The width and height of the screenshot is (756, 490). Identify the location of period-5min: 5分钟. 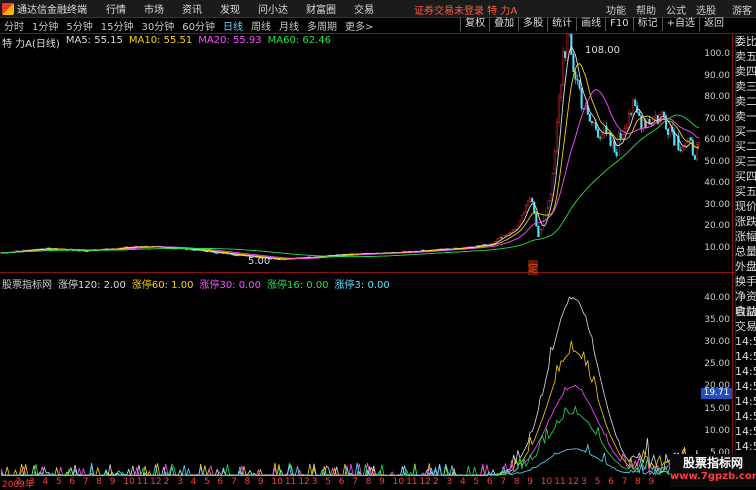
(79, 25).